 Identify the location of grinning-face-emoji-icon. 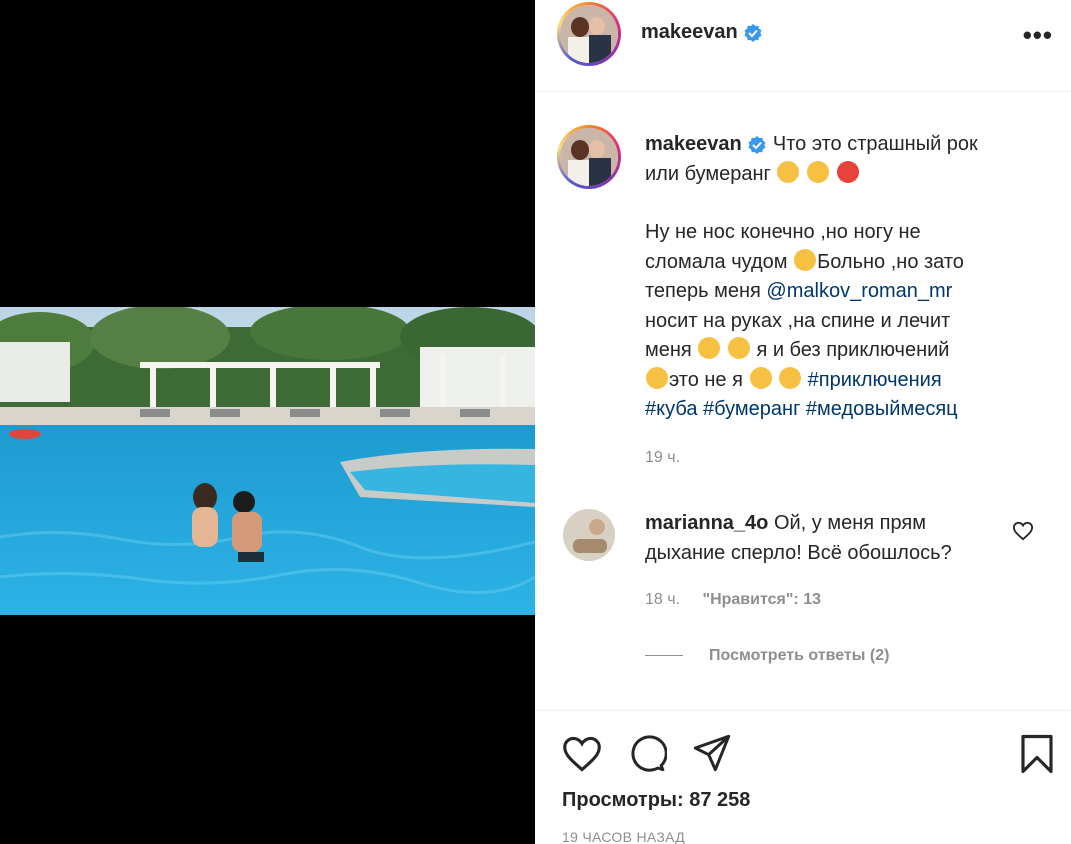
(657, 377).